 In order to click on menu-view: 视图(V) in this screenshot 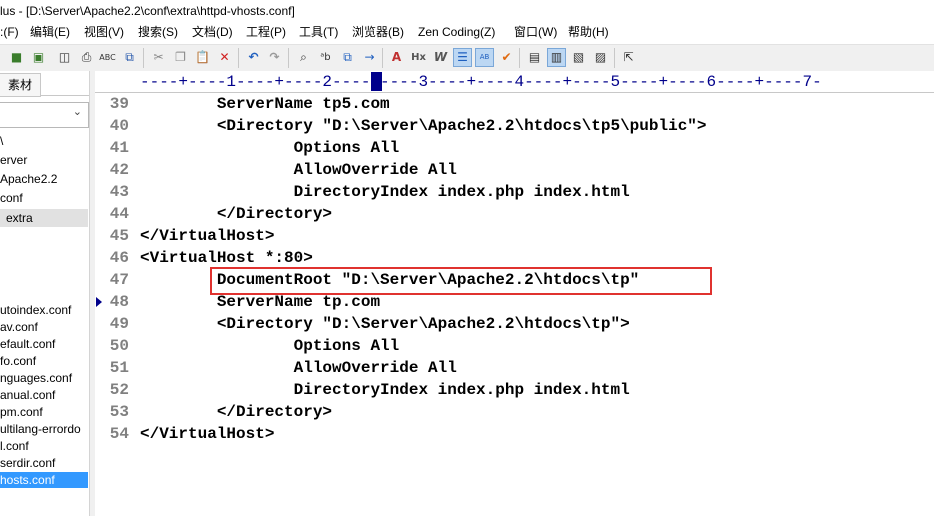, I will do `click(104, 32)`.